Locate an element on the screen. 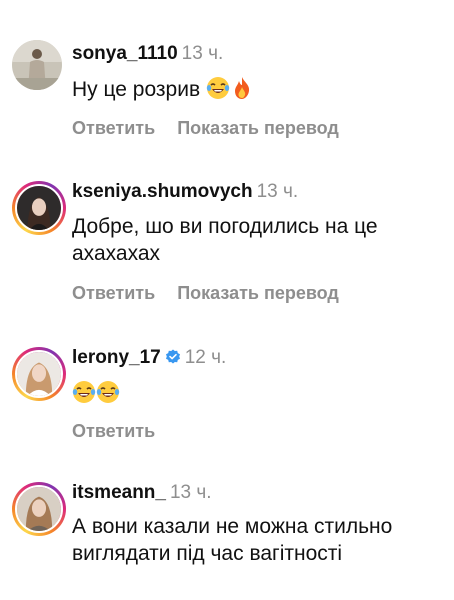 This screenshot has width=454, height=600. comment-header: itsmeann_ 13 ч. is located at coordinates (142, 493).